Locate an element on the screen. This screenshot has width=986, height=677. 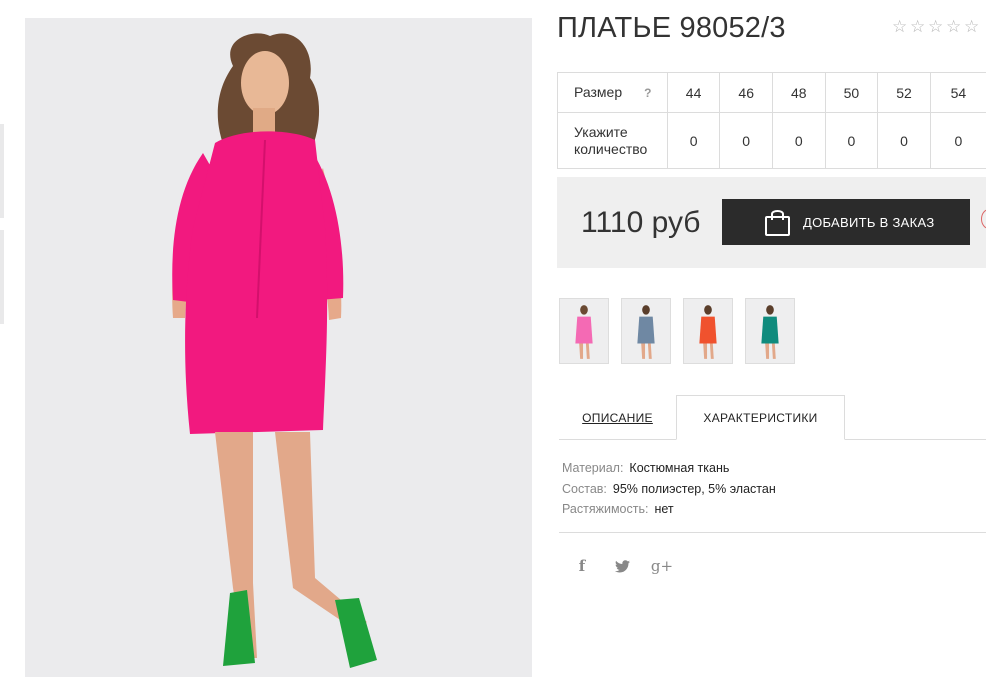
divider is located at coordinates (772, 532).